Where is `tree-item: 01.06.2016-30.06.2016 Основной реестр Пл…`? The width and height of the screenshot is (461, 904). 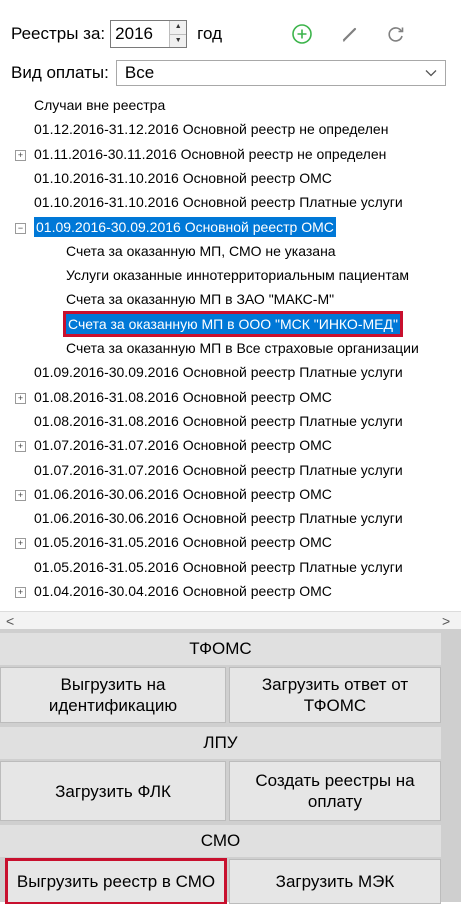 tree-item: 01.06.2016-30.06.2016 Основной реестр Пл… is located at coordinates (218, 518).